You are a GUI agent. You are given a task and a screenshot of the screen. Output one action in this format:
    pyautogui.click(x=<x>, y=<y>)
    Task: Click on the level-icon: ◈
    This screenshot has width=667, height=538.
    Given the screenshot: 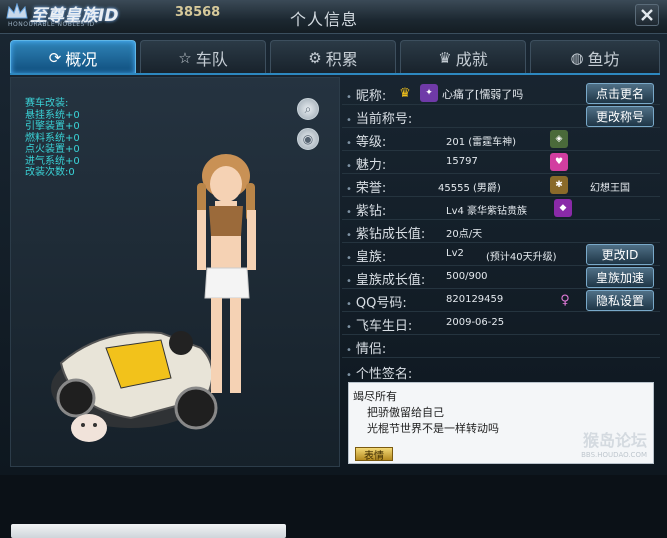 What is the action you would take?
    pyautogui.click(x=559, y=139)
    